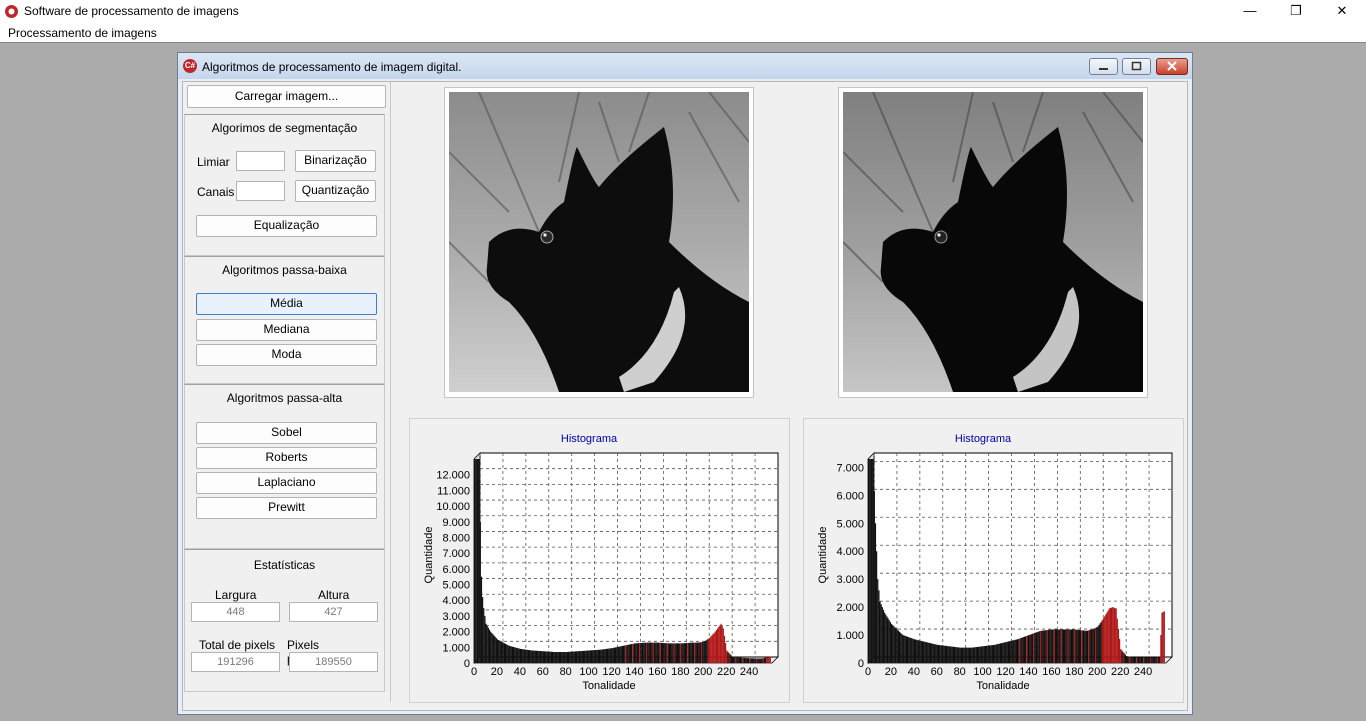  Describe the element at coordinates (1342, 11) in the screenshot. I see `close-button: ✕` at that location.